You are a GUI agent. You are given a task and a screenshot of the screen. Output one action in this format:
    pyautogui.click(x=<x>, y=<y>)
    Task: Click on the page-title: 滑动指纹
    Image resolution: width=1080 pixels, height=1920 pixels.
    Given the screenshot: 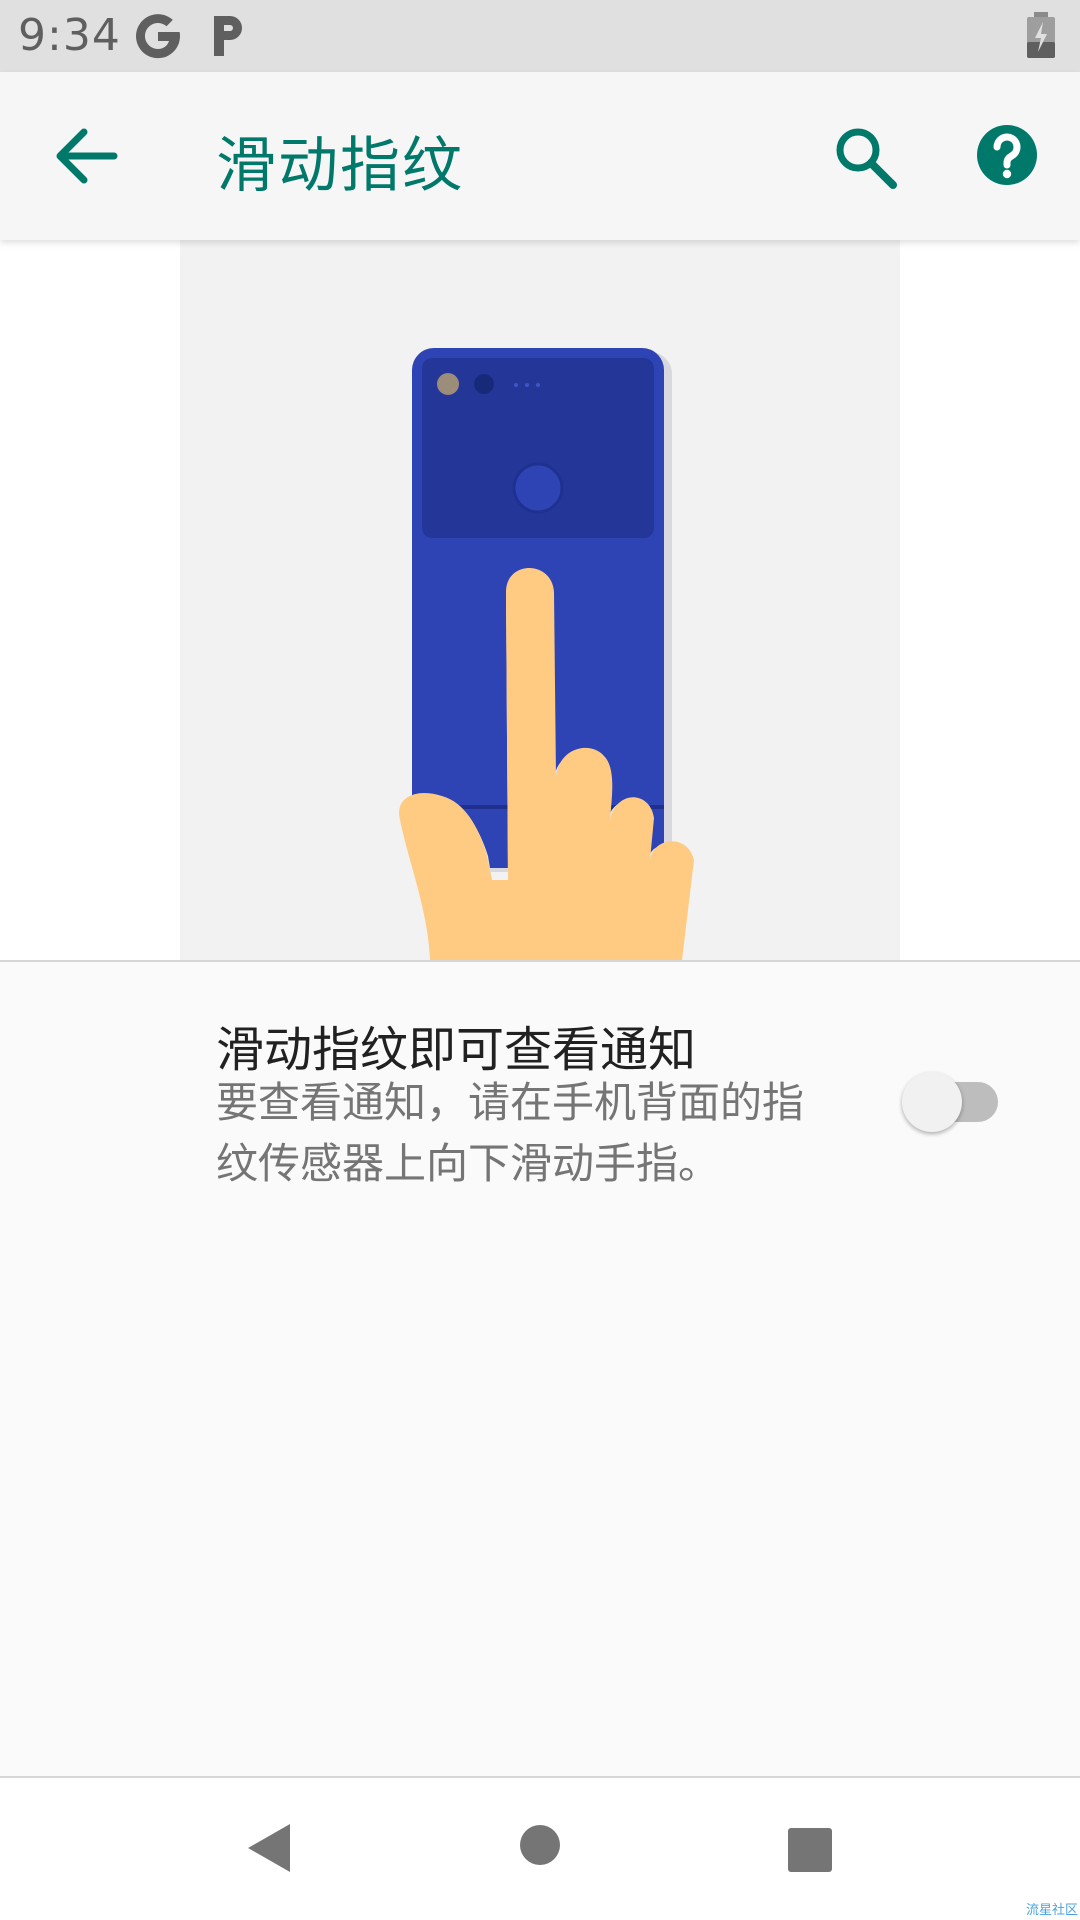 What is the action you would take?
    pyautogui.click(x=340, y=166)
    